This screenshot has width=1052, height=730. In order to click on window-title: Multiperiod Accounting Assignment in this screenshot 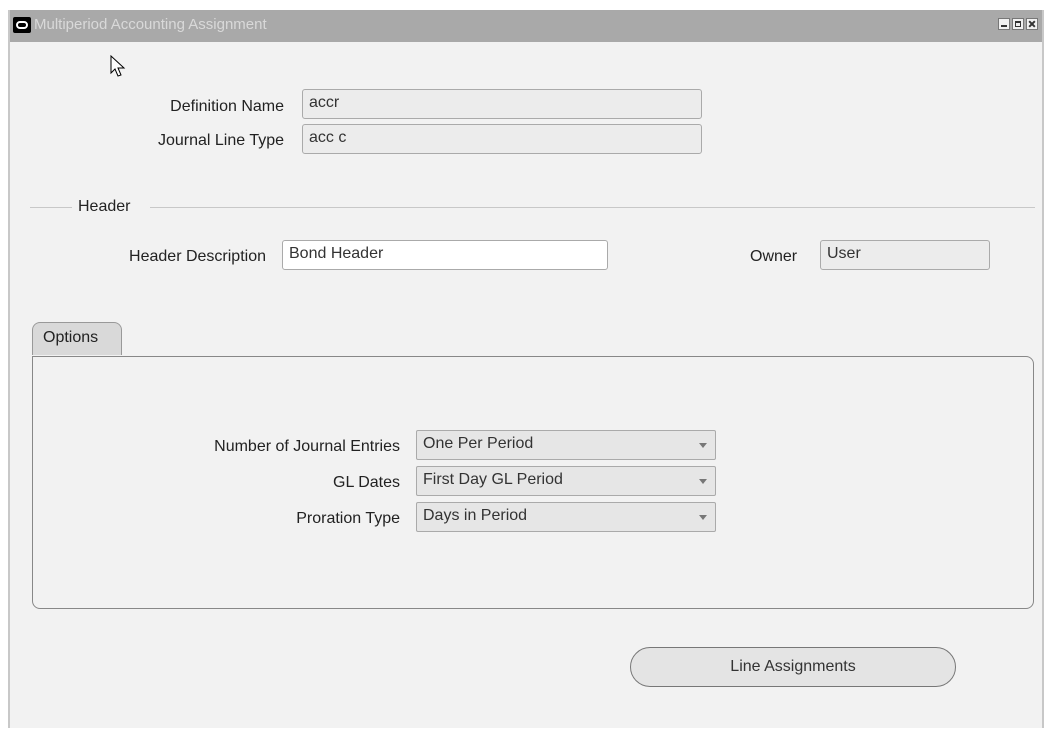, I will do `click(150, 24)`.